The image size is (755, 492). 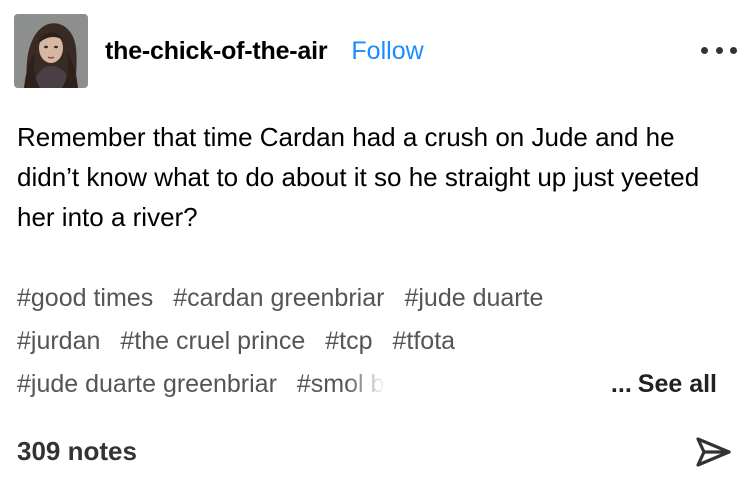 I want to click on tag-link: #cardan greenbriar, so click(x=278, y=298).